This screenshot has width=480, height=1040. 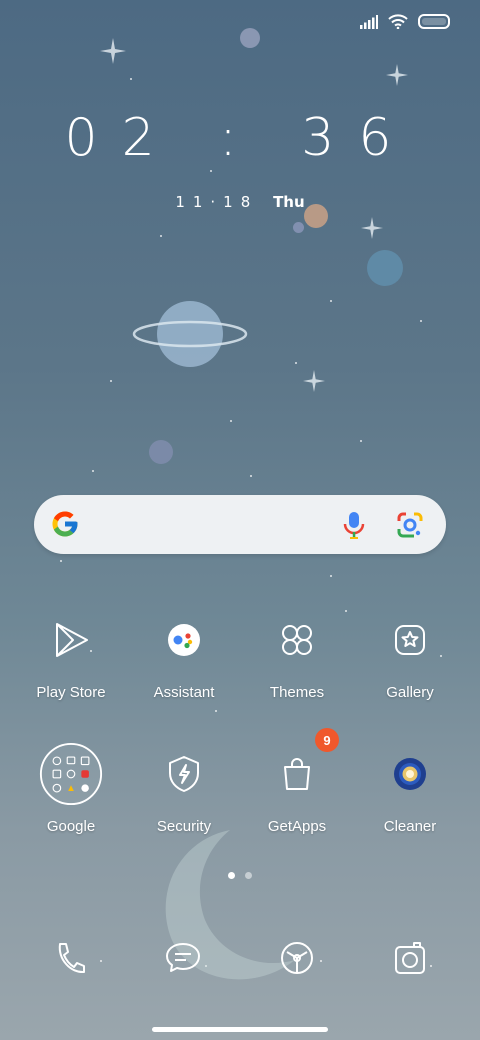 I want to click on dock-messages, so click(x=183, y=958).